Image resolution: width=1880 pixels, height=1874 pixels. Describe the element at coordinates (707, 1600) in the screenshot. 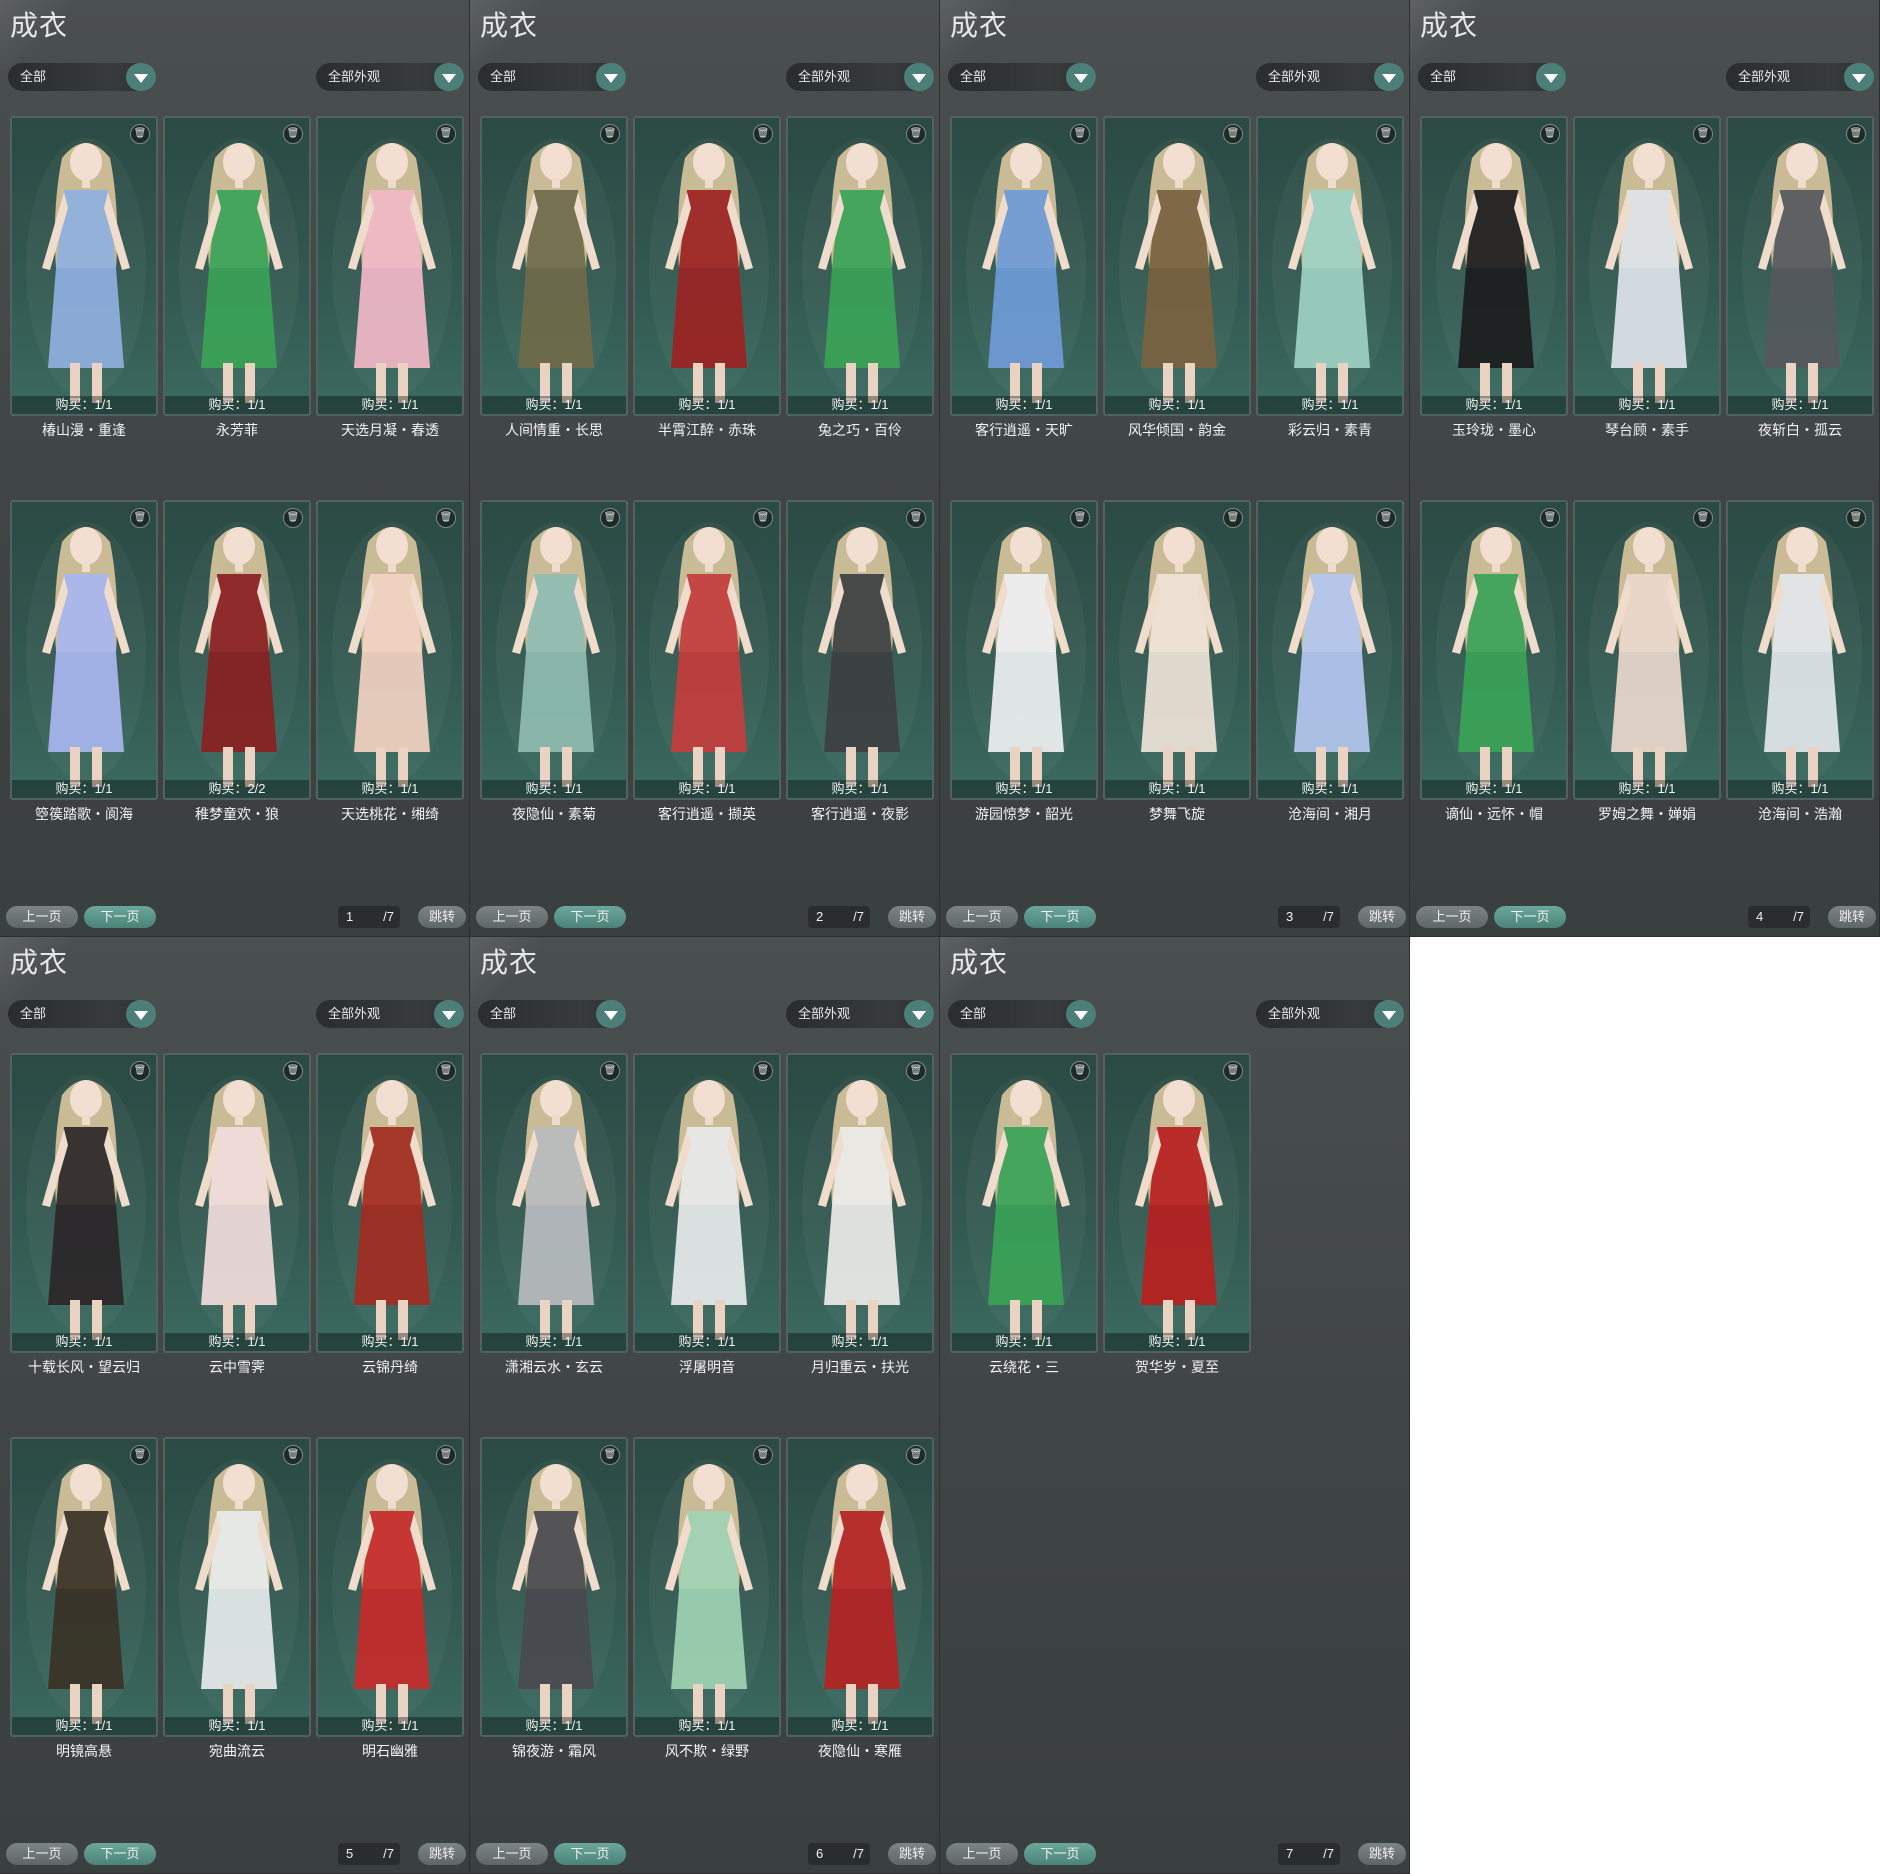

I see `outfit-card: 🗑 购买：1/1 风不欺・绿野` at that location.